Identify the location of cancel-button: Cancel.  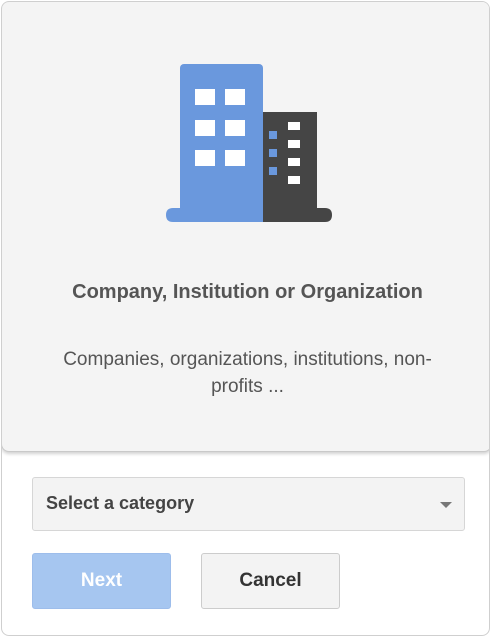
(270, 581).